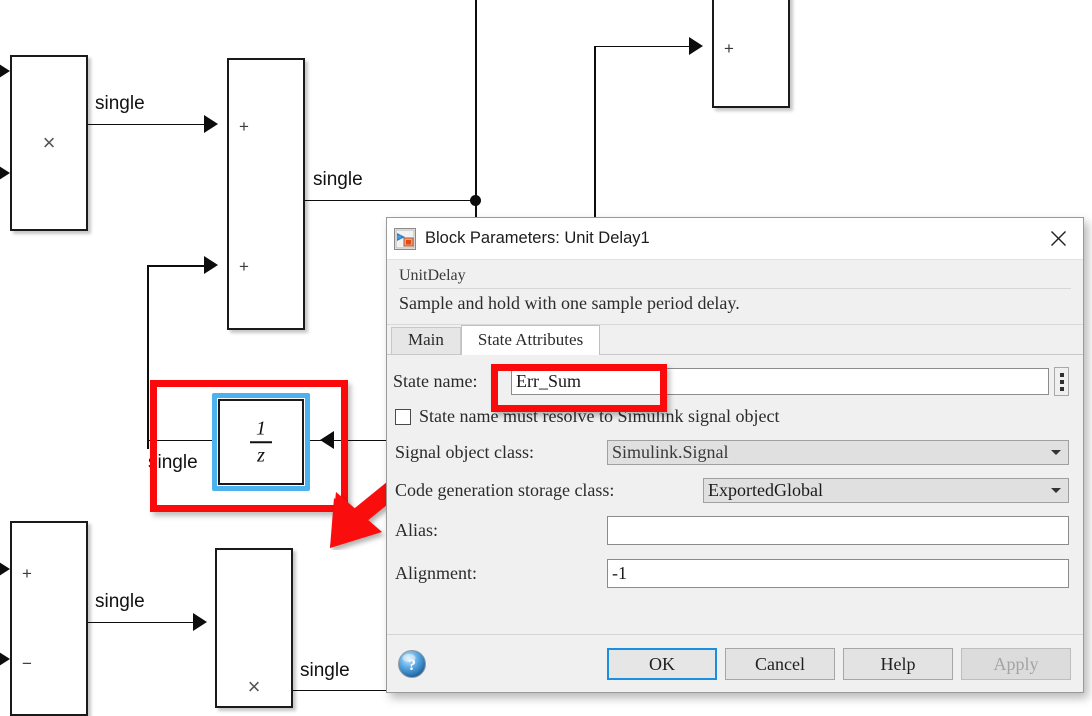 The width and height of the screenshot is (1092, 716). What do you see at coordinates (426, 340) in the screenshot?
I see `tab-main: Main` at bounding box center [426, 340].